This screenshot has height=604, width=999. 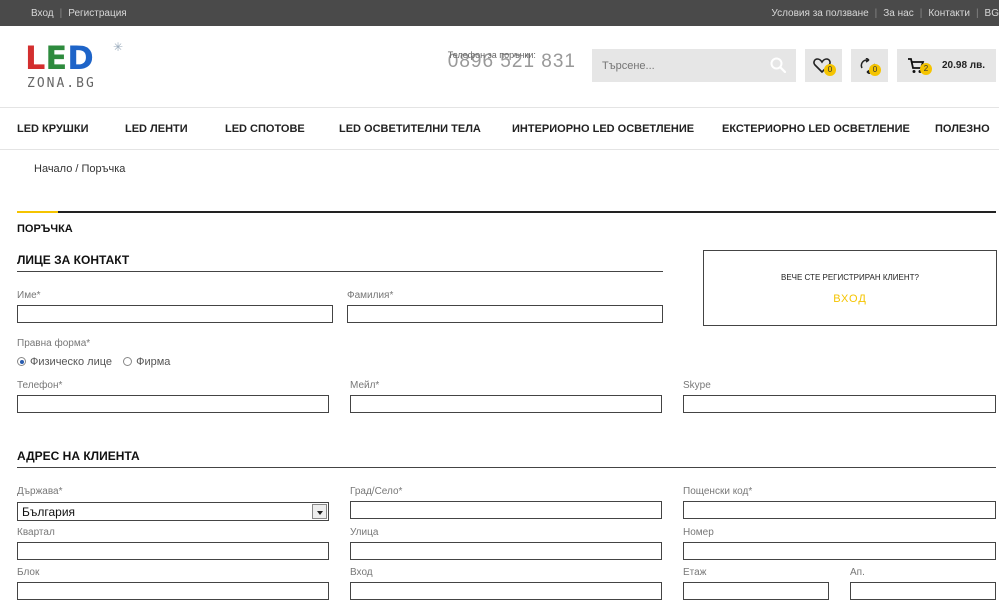 What do you see at coordinates (857, 572) in the screenshot?
I see `apartment-label: Ап.` at bounding box center [857, 572].